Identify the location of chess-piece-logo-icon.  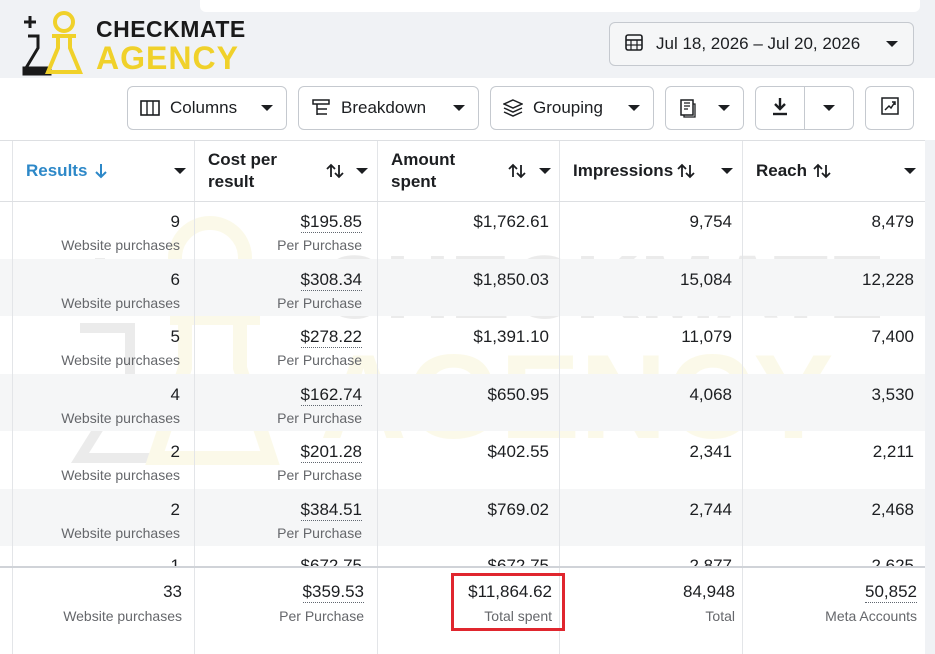
(52, 43).